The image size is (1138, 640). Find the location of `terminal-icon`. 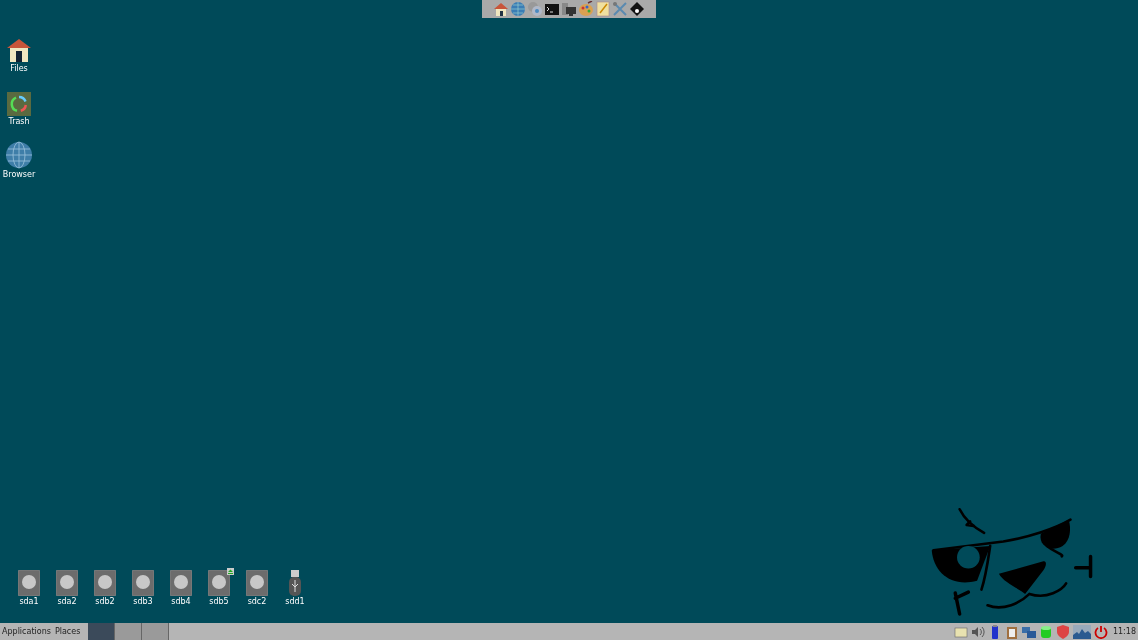

terminal-icon is located at coordinates (552, 9).